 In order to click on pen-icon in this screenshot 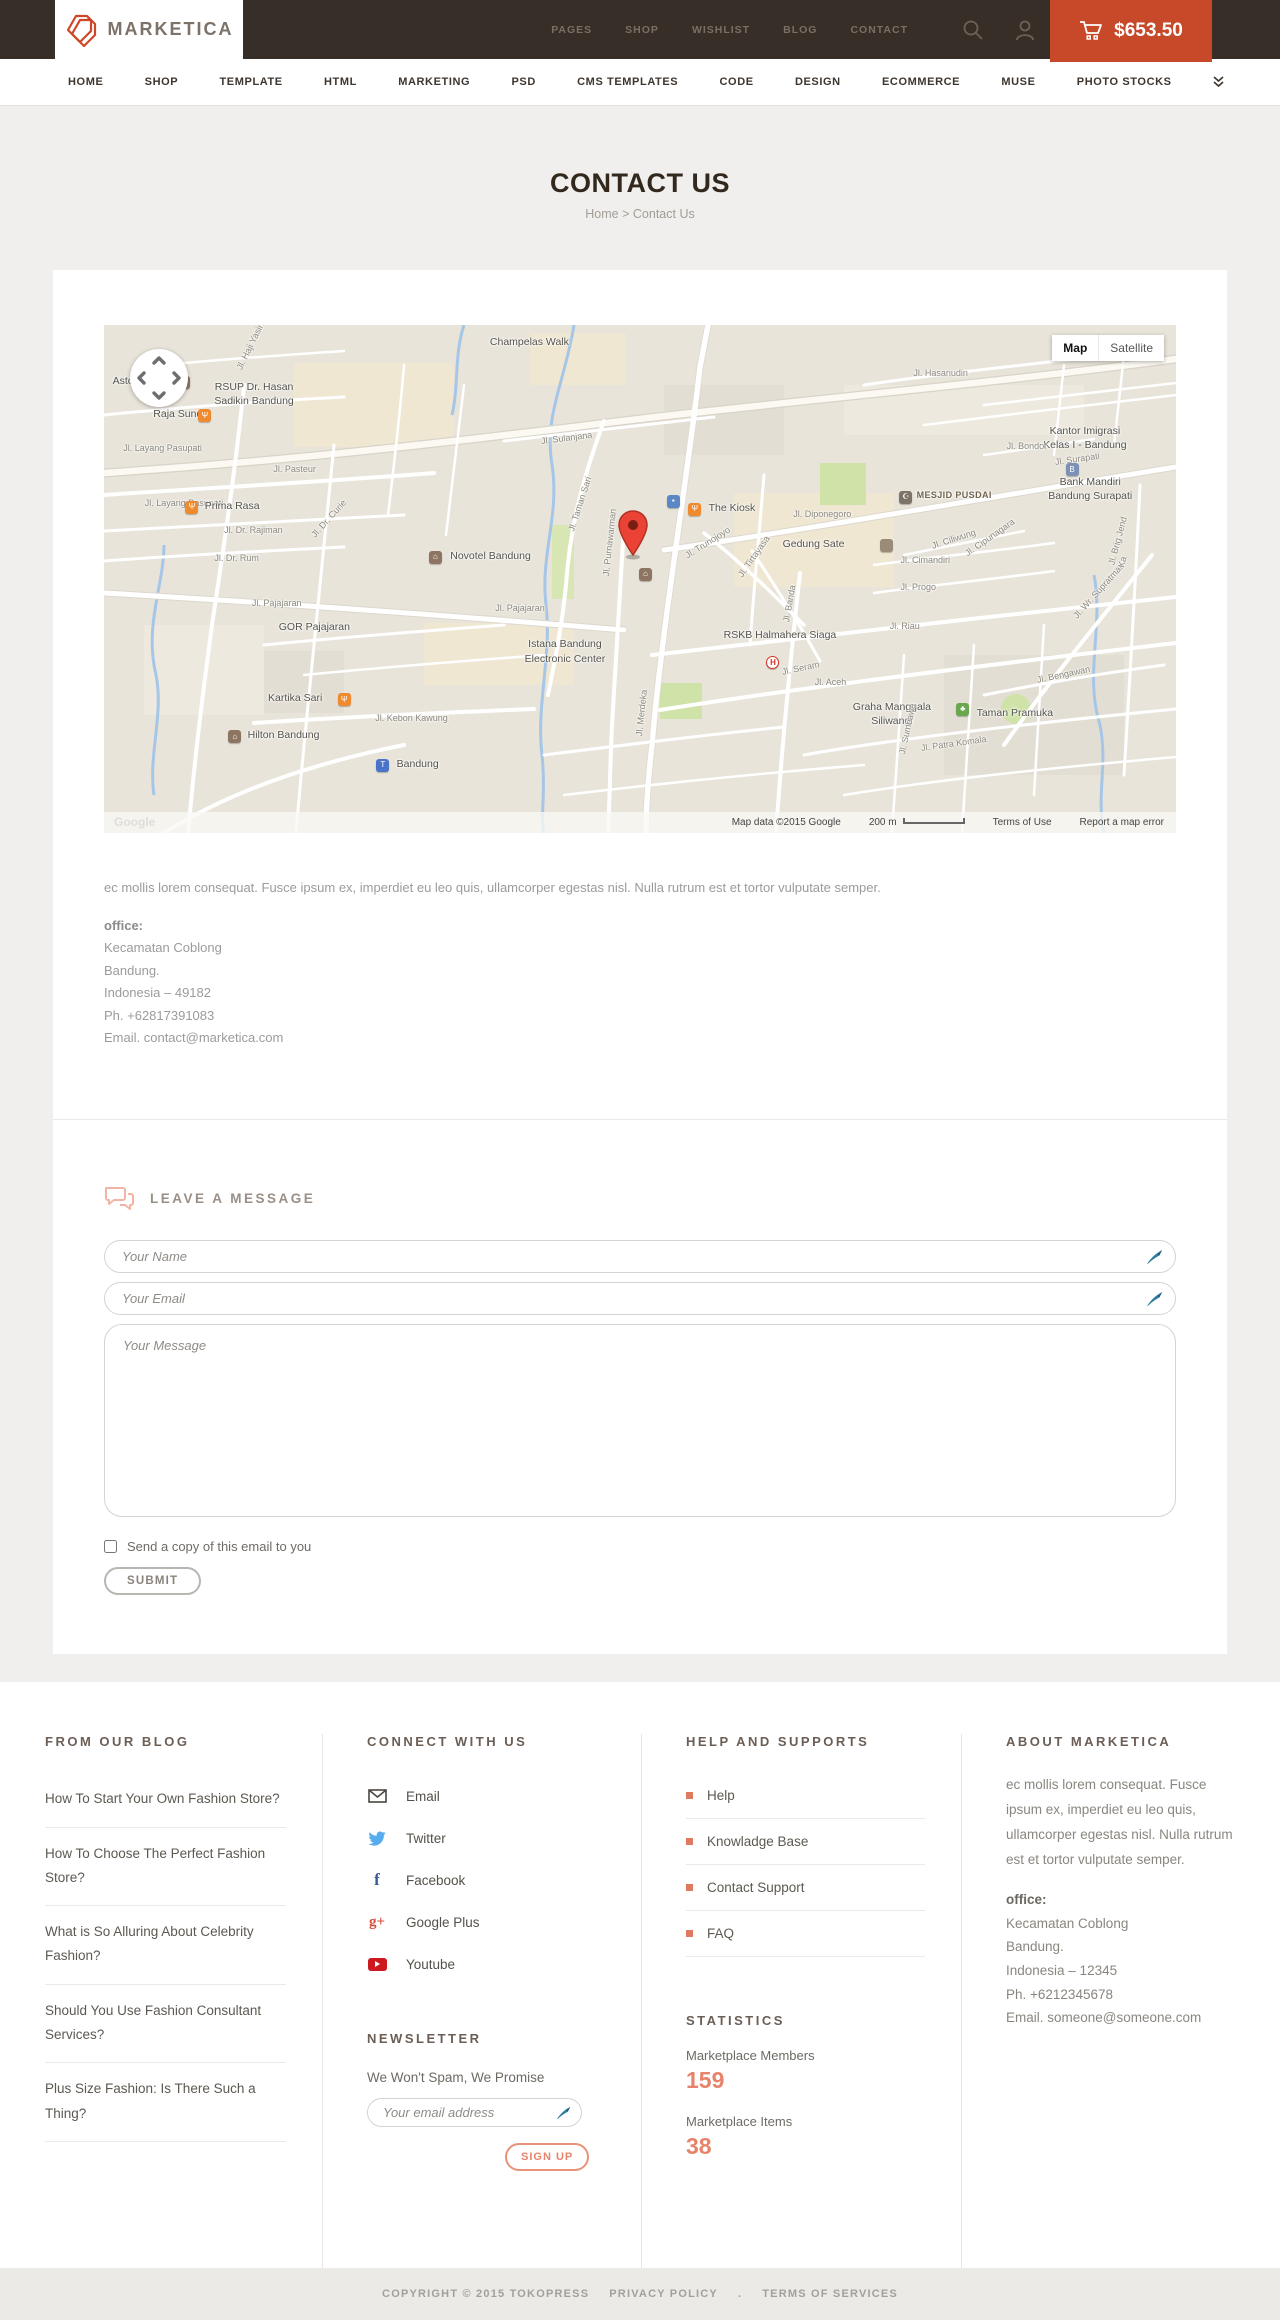, I will do `click(1154, 1299)`.